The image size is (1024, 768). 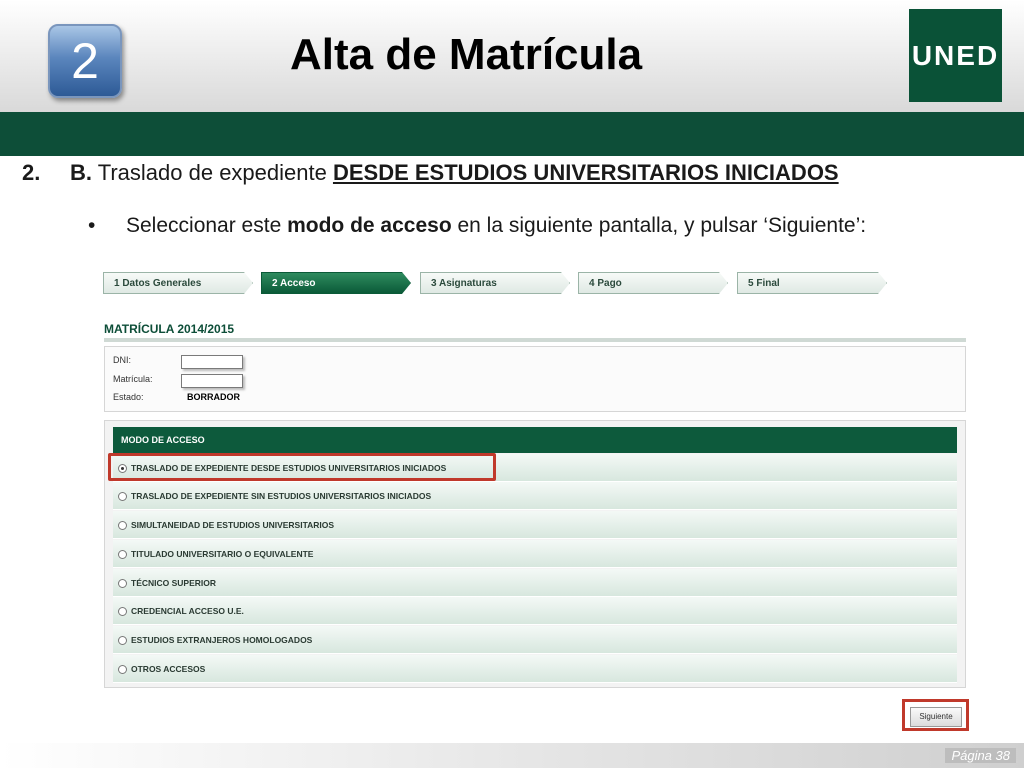 I want to click on option-label: SIMULTANEIDAD DE ESTUDIOS UNIVERSITARIOS, so click(x=233, y=525).